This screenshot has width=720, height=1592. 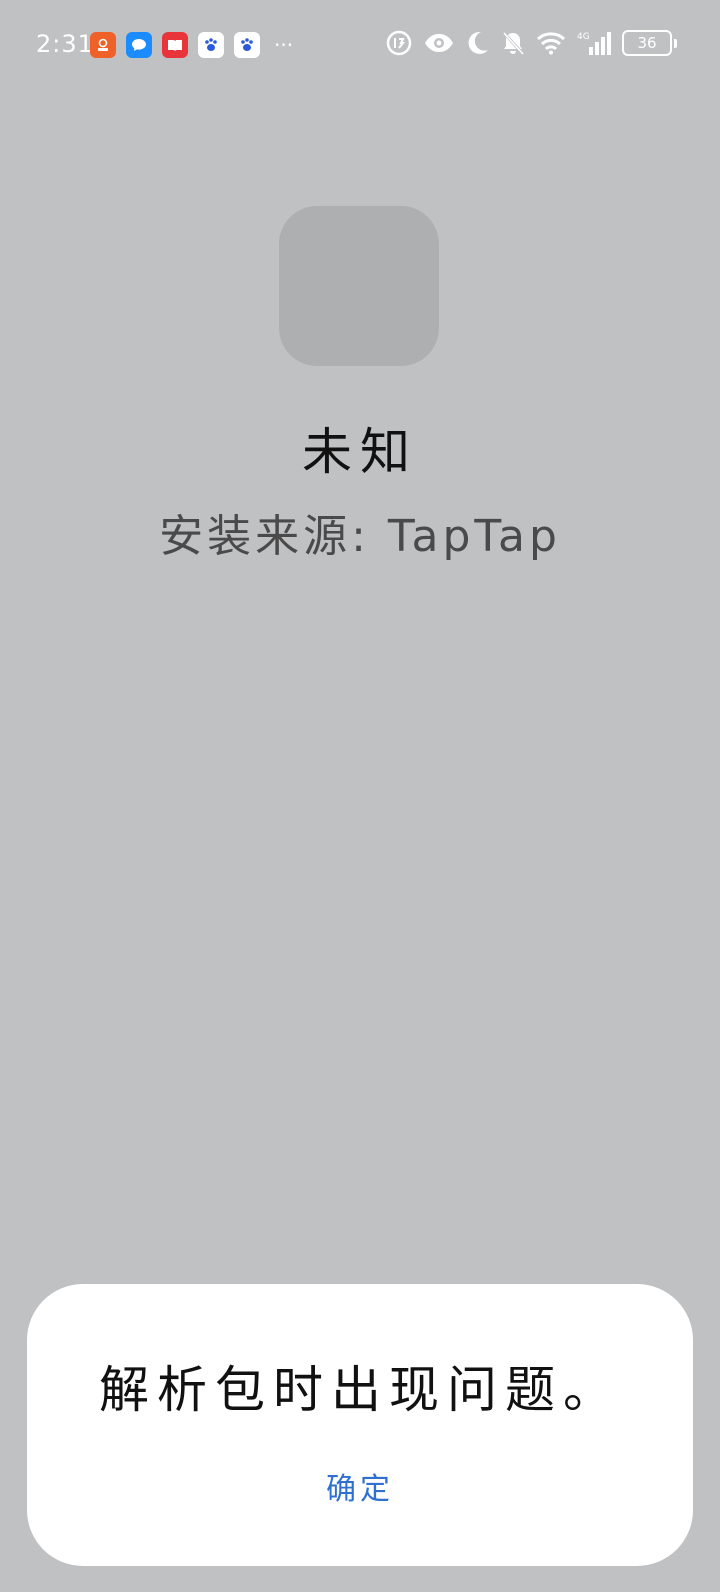 What do you see at coordinates (360, 452) in the screenshot?
I see `app-name: 未知` at bounding box center [360, 452].